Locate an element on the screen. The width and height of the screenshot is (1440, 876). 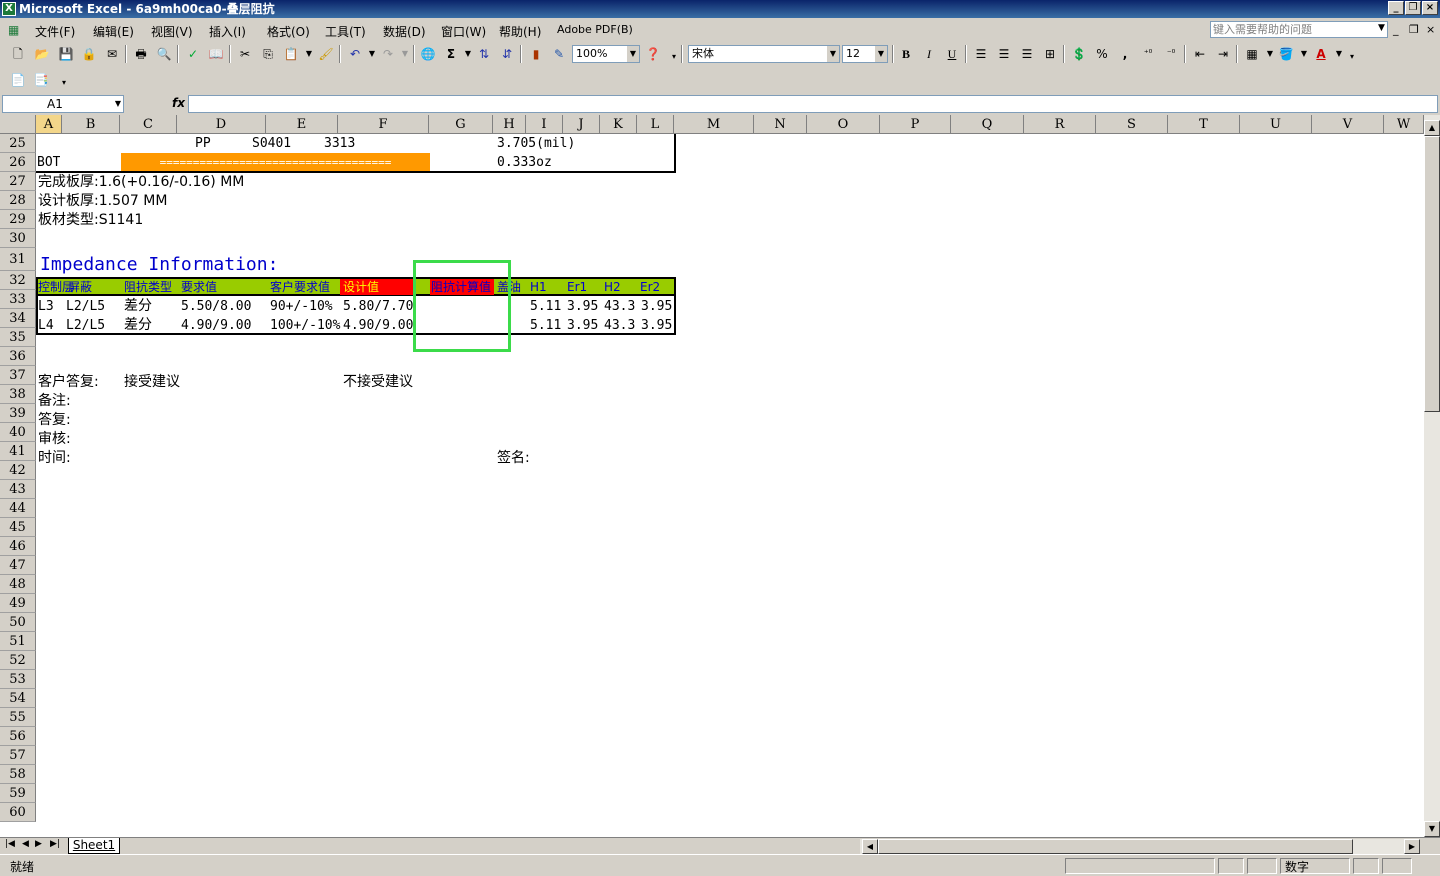
row-header-41: 41 is located at coordinates (18, 451).